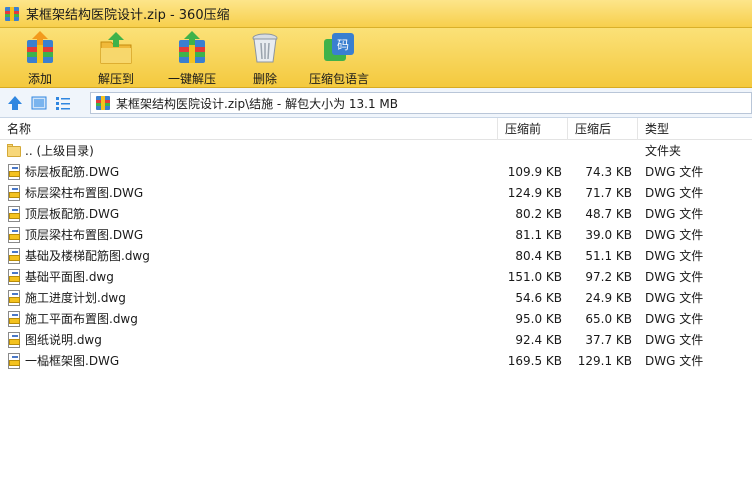  What do you see at coordinates (264, 79) in the screenshot?
I see `delete-button-label: 删除` at bounding box center [264, 79].